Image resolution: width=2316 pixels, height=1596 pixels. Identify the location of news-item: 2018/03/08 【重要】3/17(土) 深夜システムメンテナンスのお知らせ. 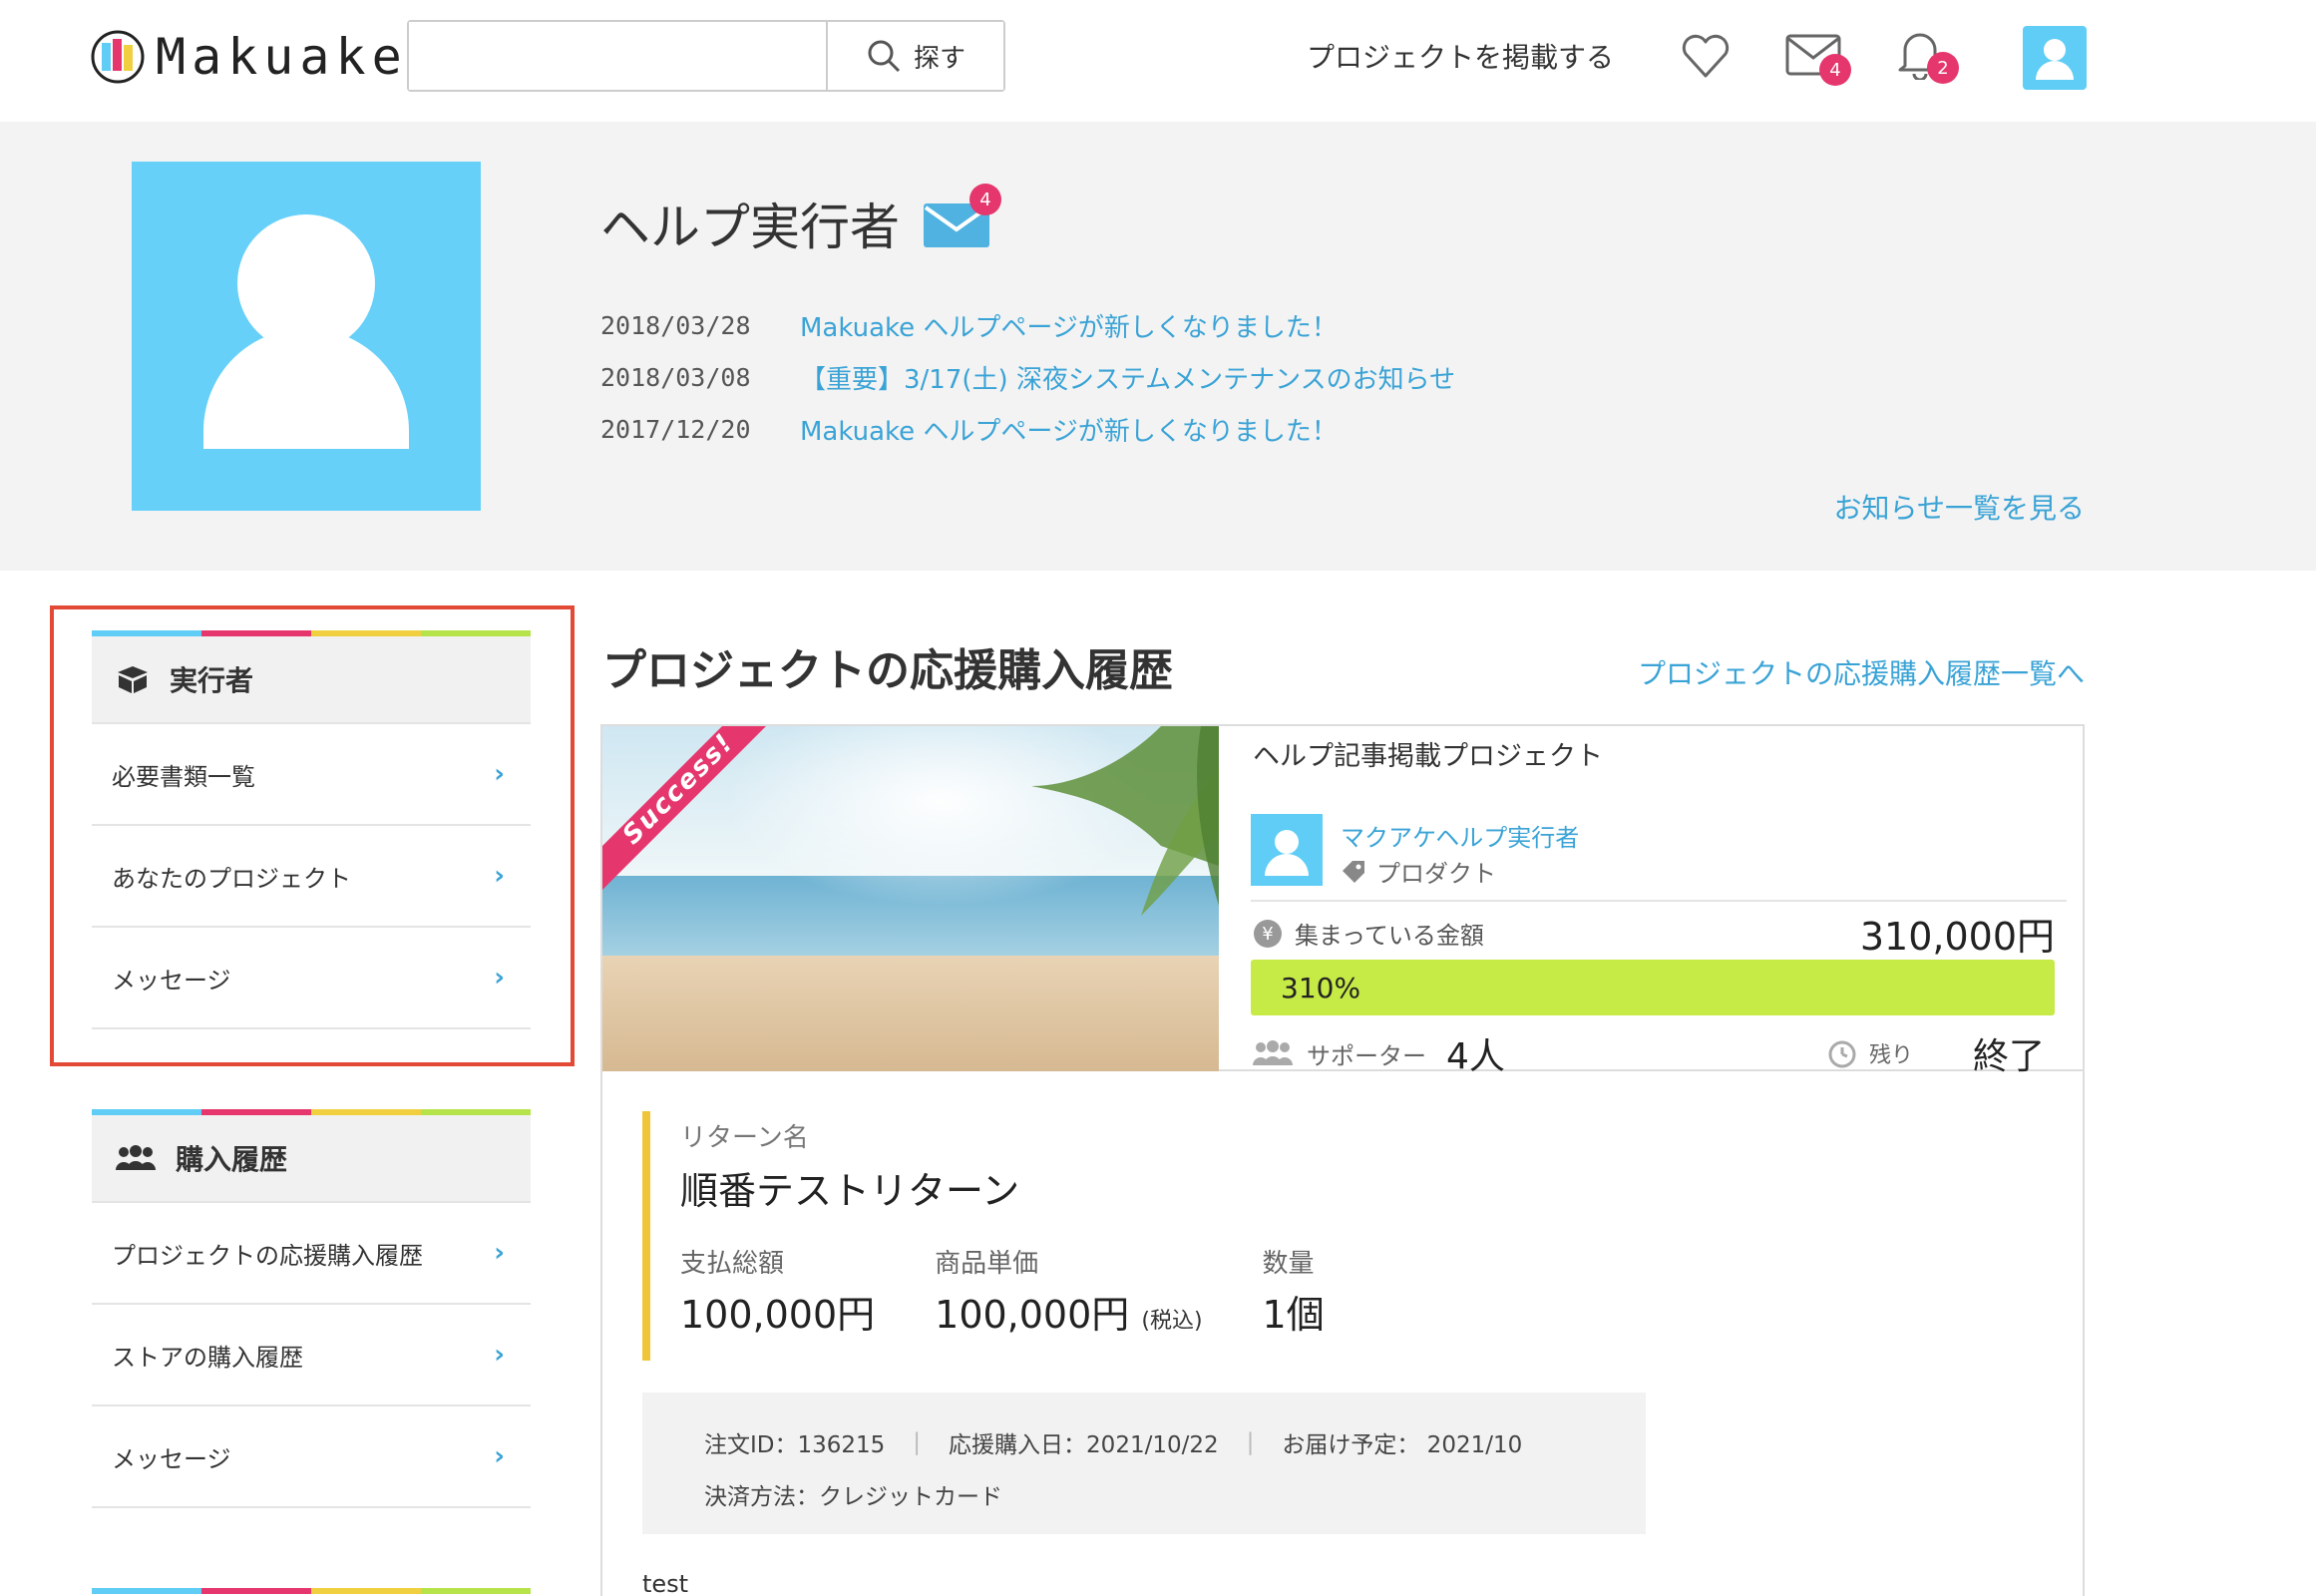
(1027, 377).